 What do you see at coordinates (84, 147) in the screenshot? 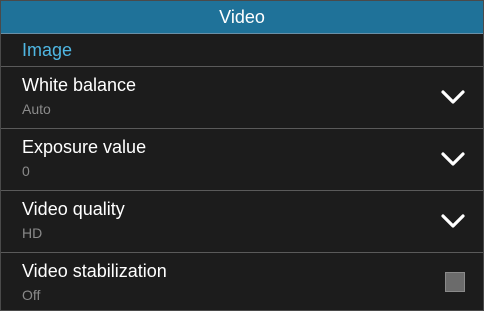
I see `setting-label: Exposure value` at bounding box center [84, 147].